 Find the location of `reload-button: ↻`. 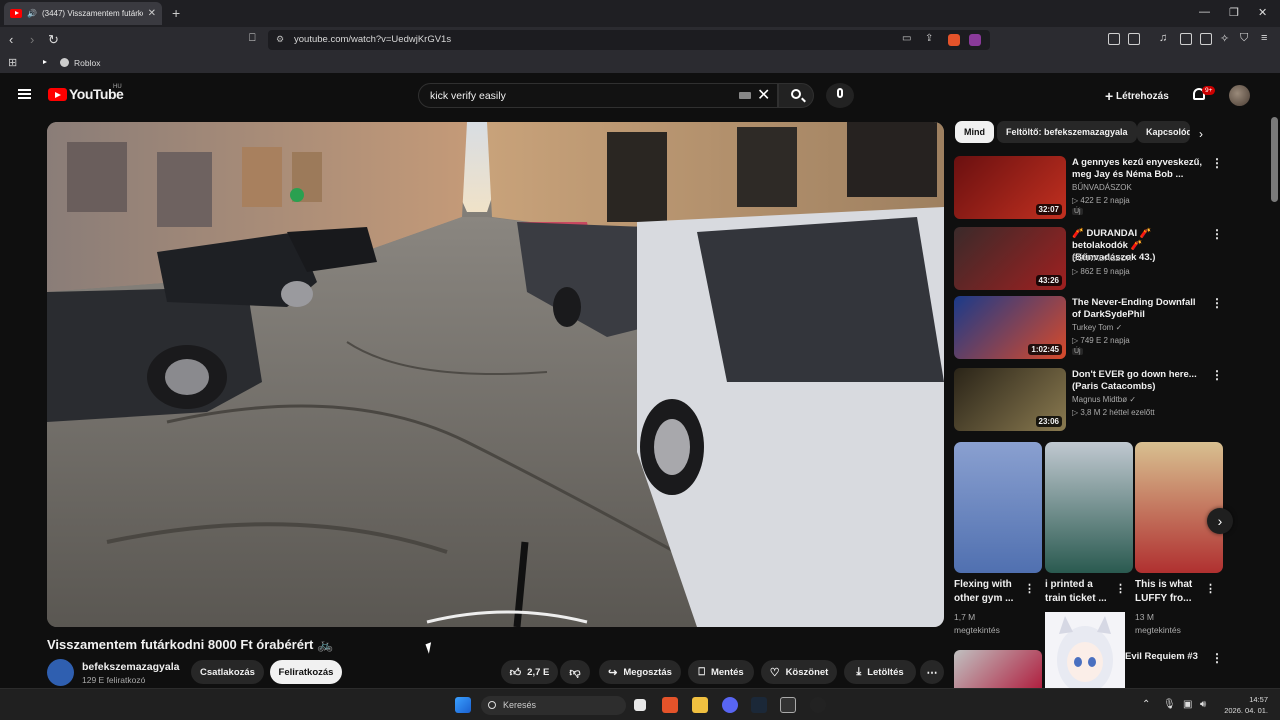

reload-button: ↻ is located at coordinates (53, 40).